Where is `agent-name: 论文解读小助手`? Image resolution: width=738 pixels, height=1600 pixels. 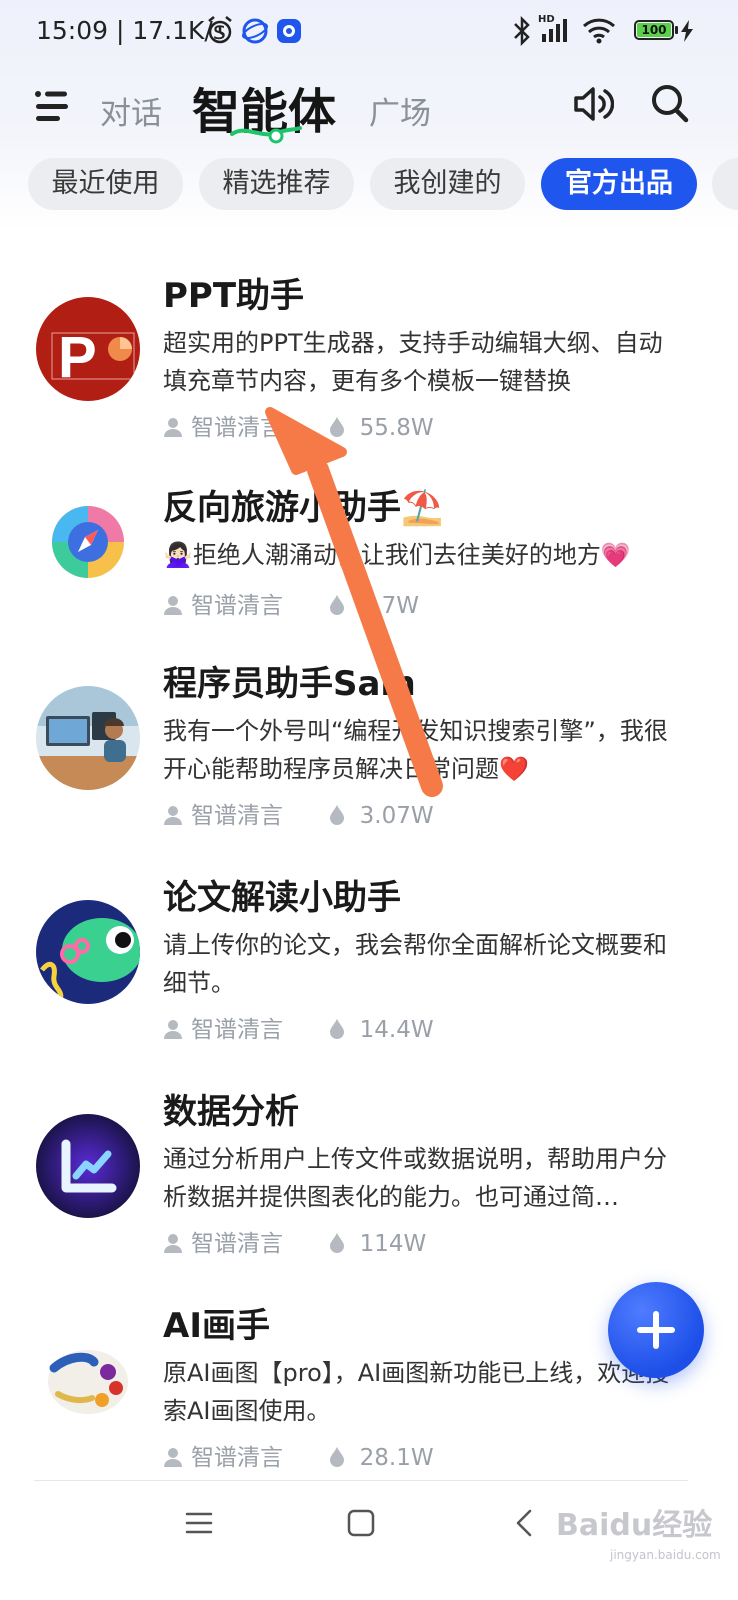 agent-name: 论文解读小助手 is located at coordinates (282, 898).